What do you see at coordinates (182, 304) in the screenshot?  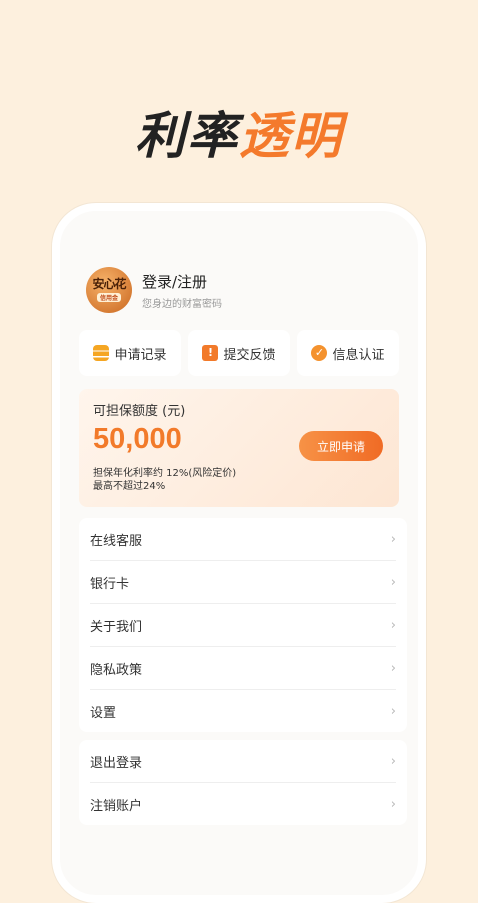 I see `slogan: 您身边的财富密码` at bounding box center [182, 304].